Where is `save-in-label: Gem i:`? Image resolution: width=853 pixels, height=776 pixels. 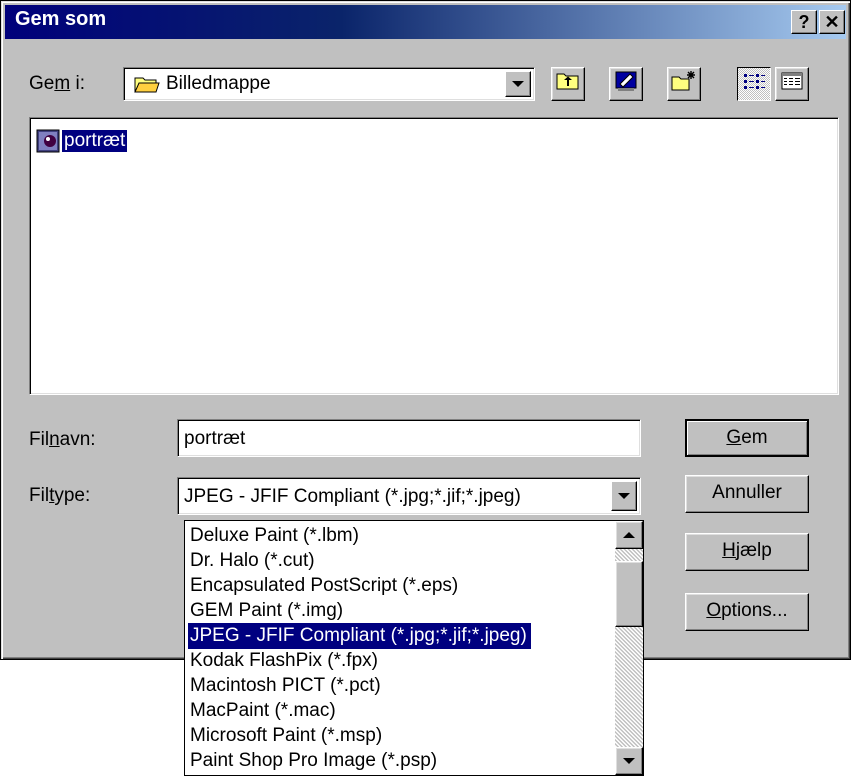 save-in-label: Gem i: is located at coordinates (57, 83).